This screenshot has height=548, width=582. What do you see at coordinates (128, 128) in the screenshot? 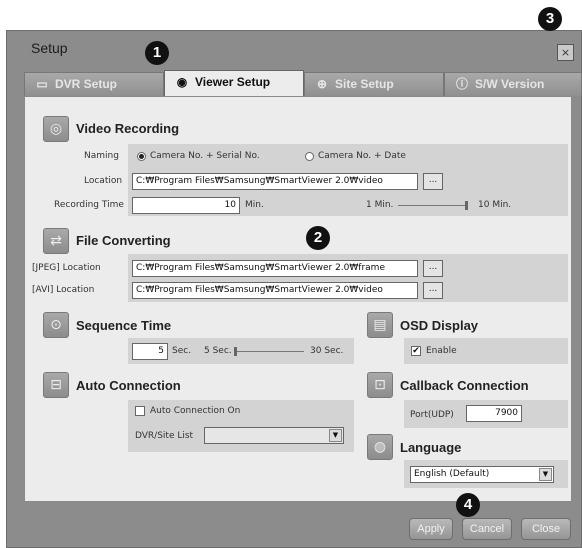
I see `video-recording-title: Video Recording` at bounding box center [128, 128].